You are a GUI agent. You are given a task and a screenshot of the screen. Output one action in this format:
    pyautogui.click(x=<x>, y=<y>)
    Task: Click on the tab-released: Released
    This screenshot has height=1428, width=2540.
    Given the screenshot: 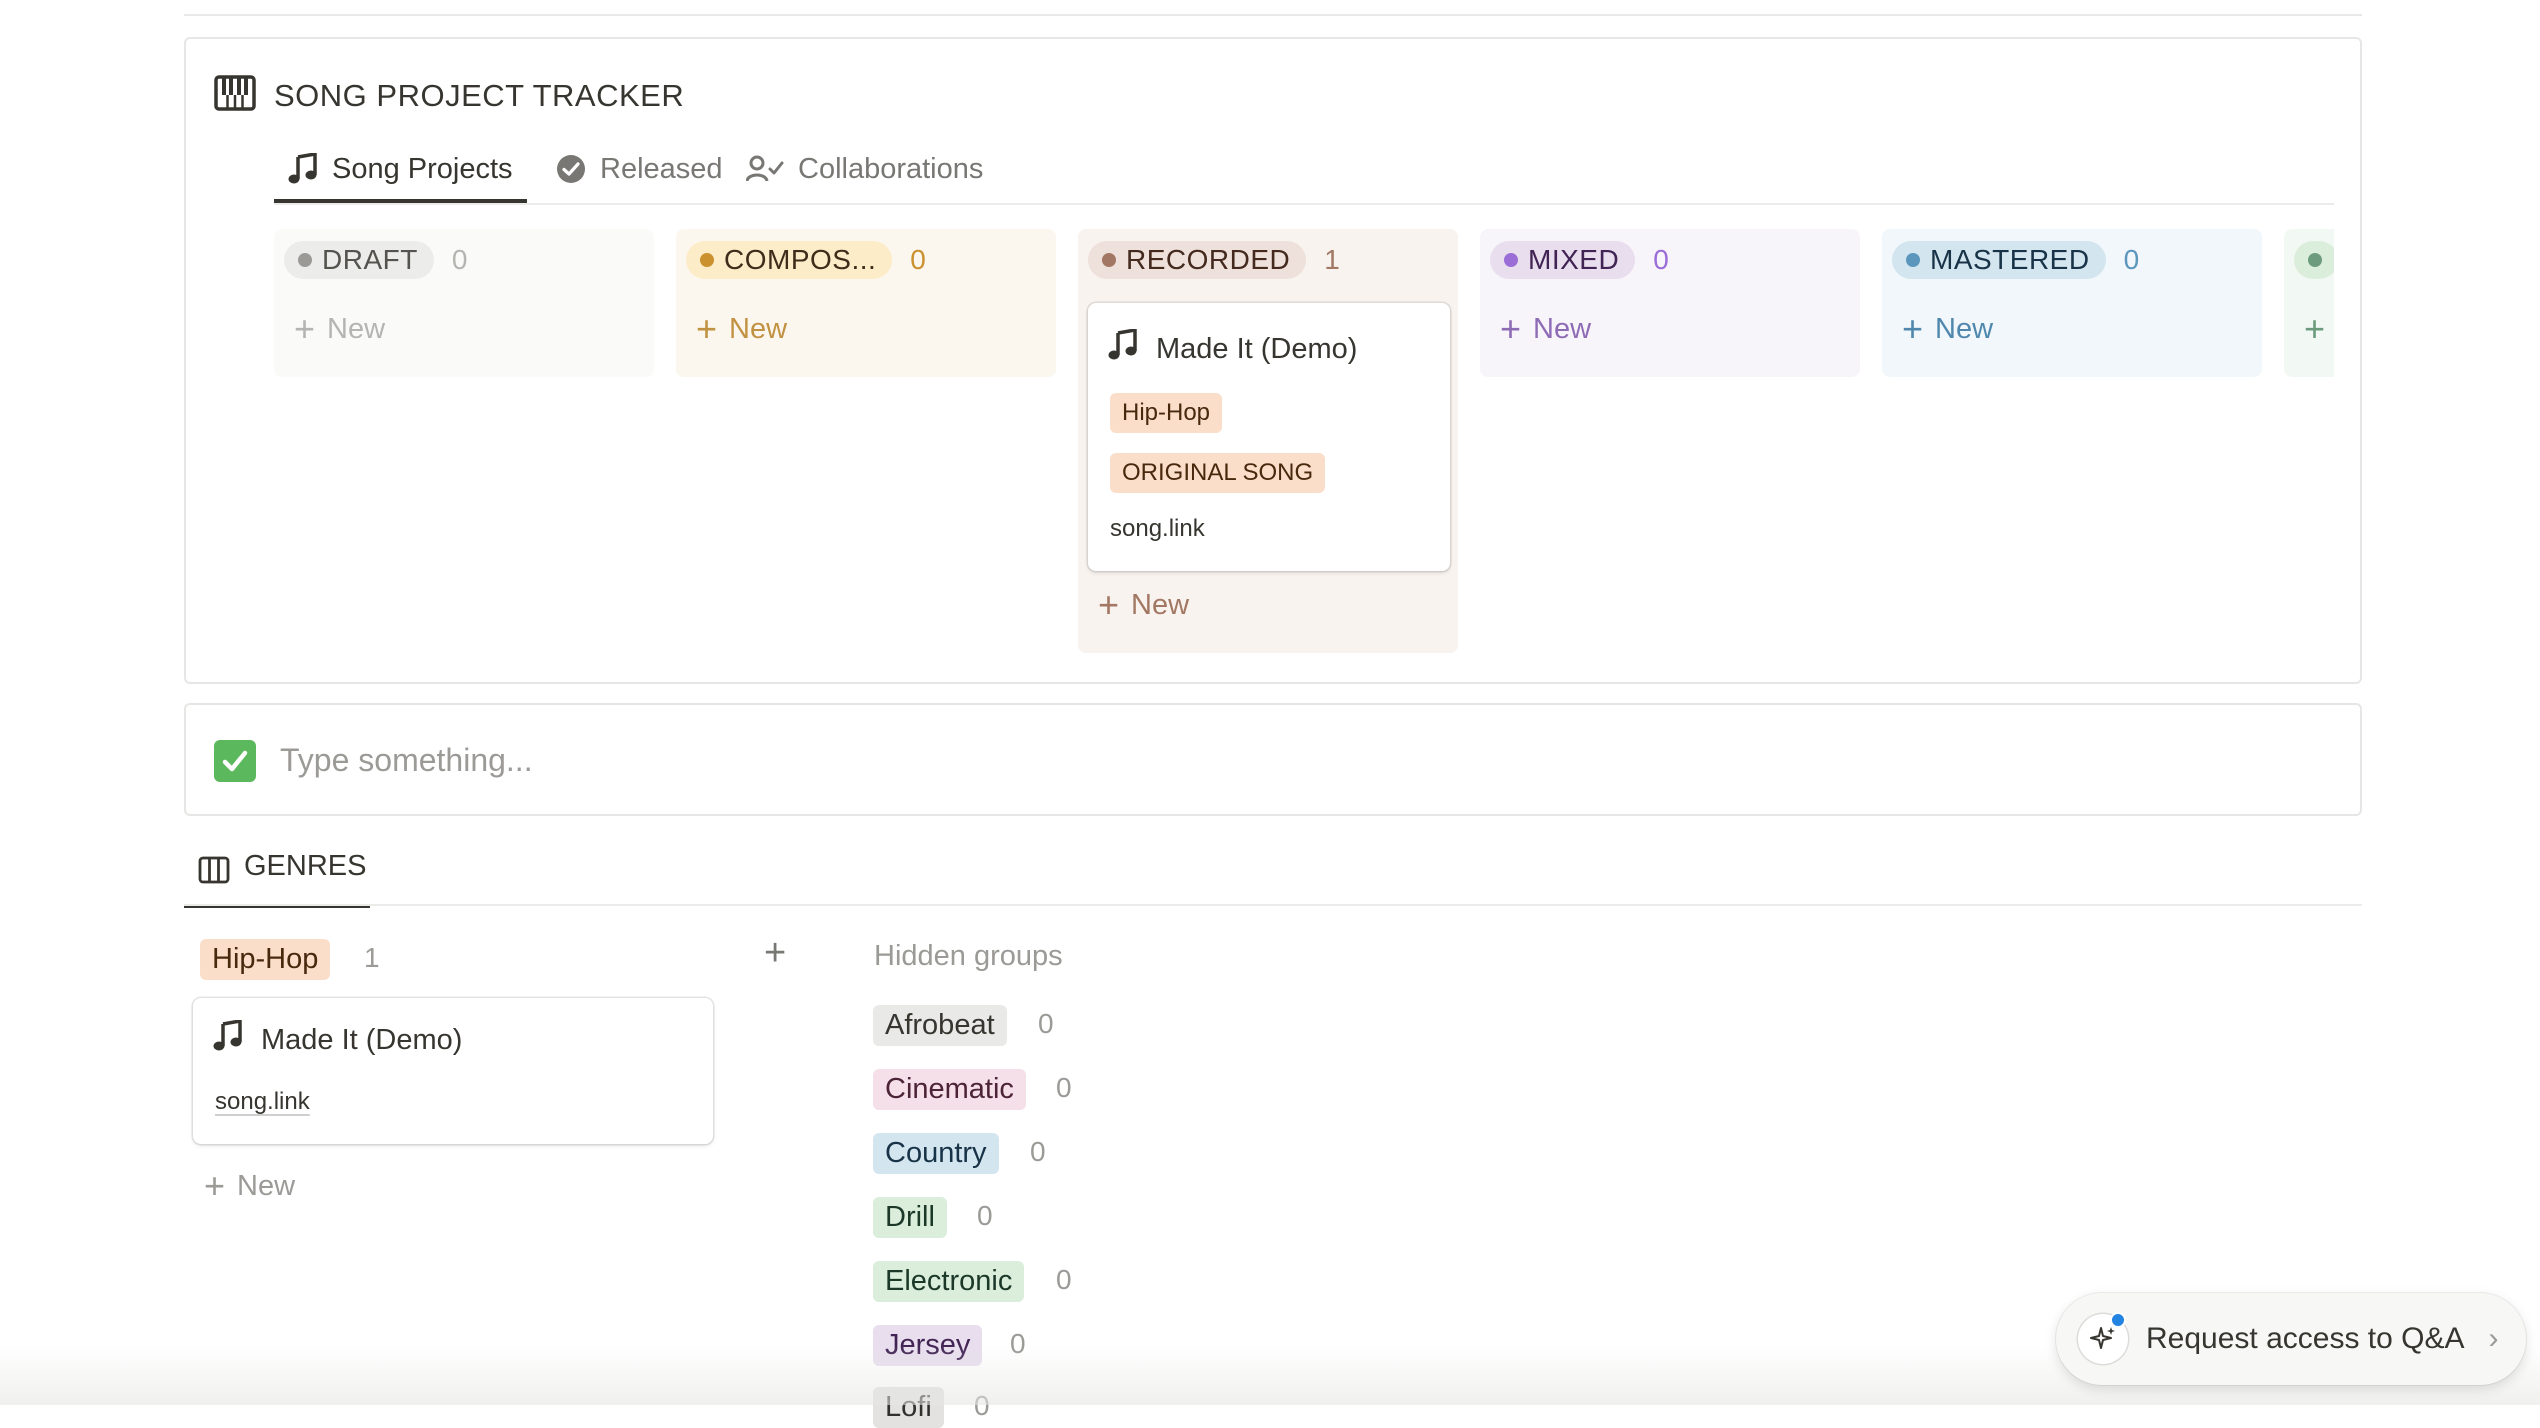 What is the action you would take?
    pyautogui.click(x=639, y=169)
    